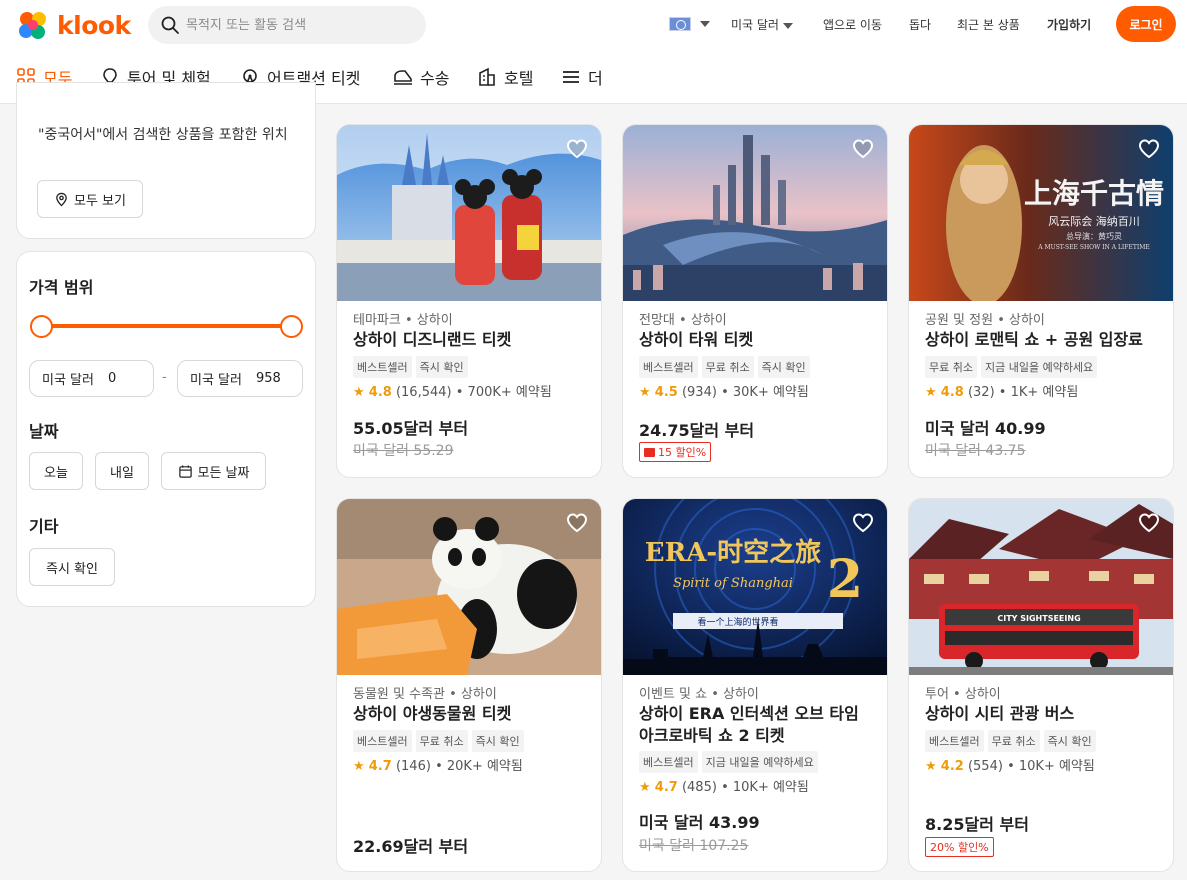 The image size is (1187, 880). I want to click on booked-count: • 1K+ 예약됨, so click(1038, 392).